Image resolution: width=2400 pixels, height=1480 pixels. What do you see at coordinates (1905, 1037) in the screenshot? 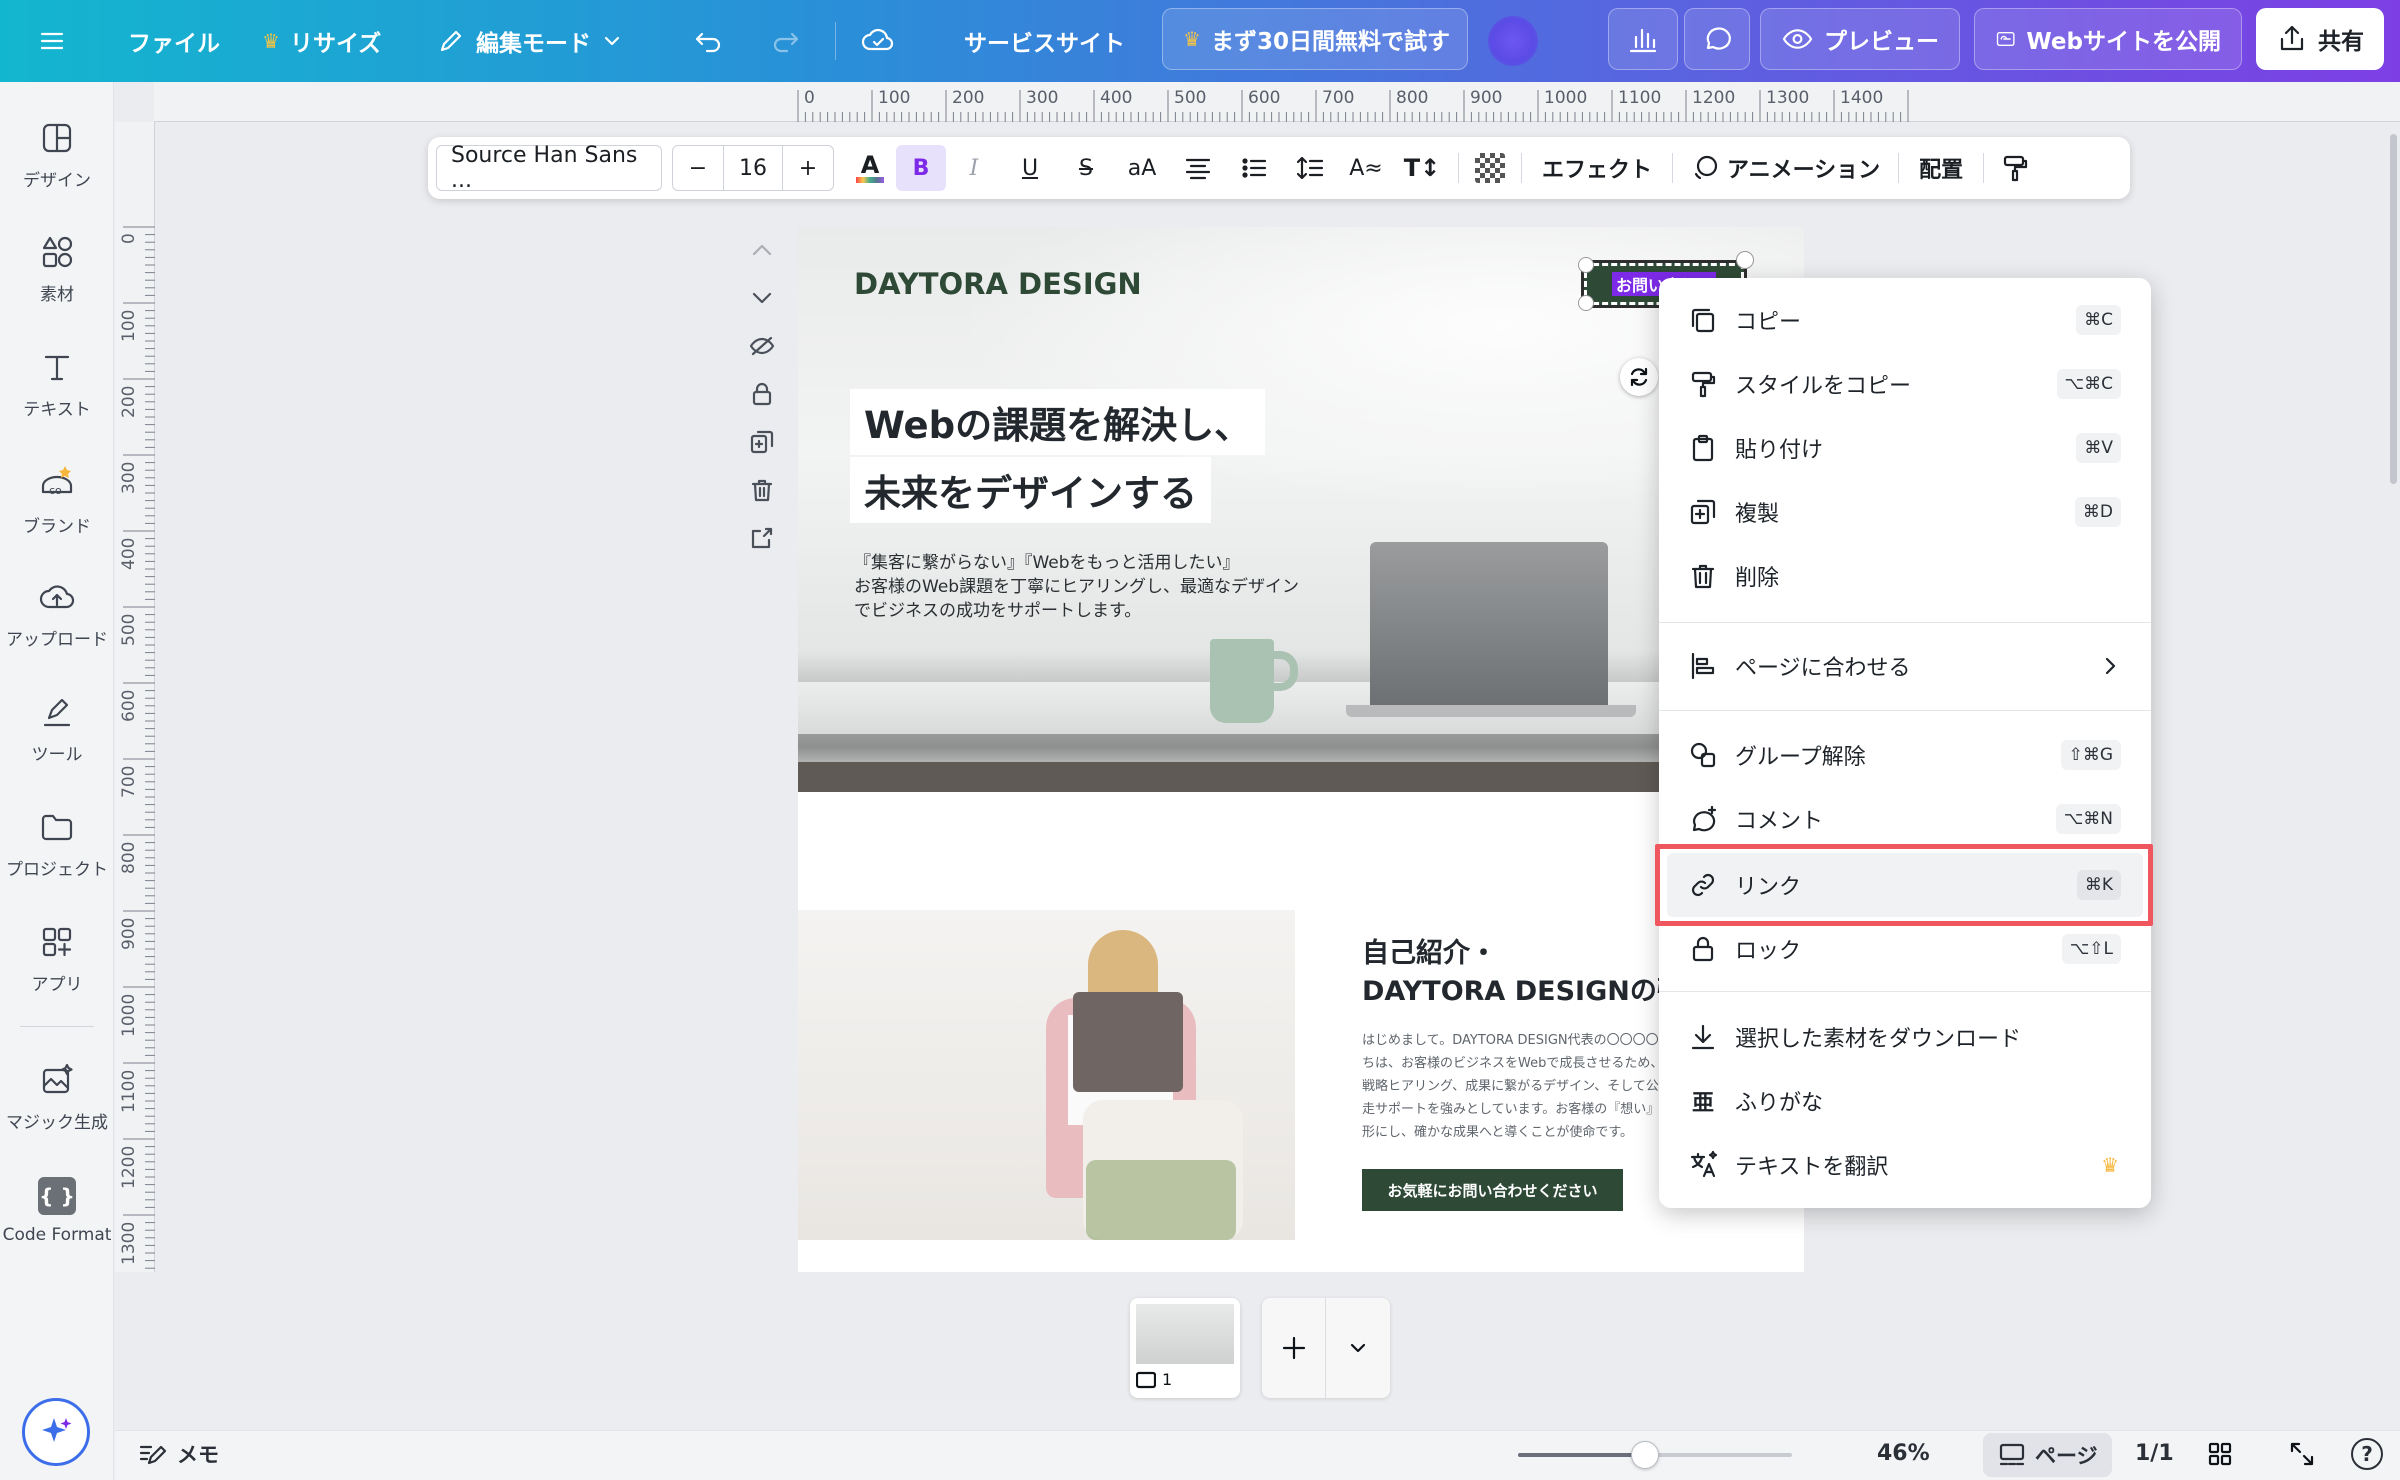
I see `menu-item-download-selection: 選択した素材をダウンロード` at bounding box center [1905, 1037].